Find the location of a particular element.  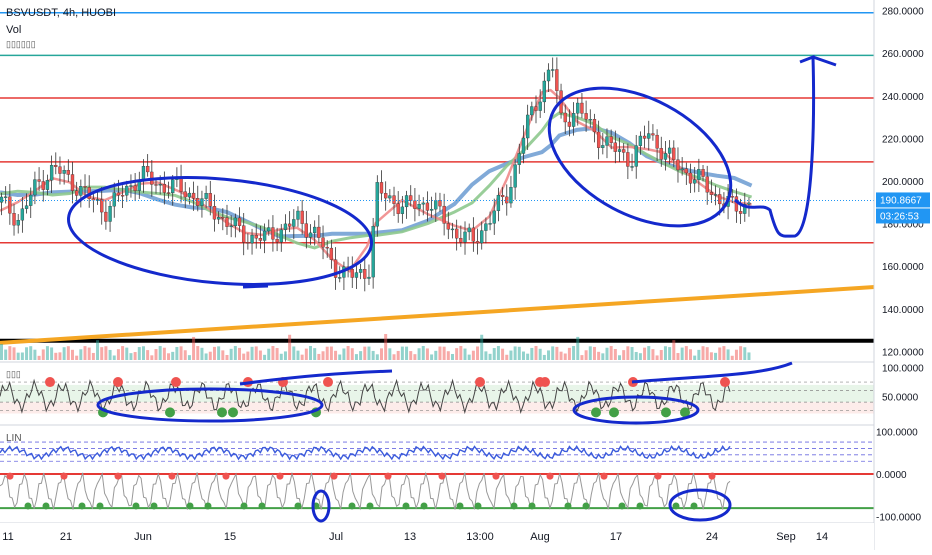

price-tick-label: 120.0000 is located at coordinates (903, 352).